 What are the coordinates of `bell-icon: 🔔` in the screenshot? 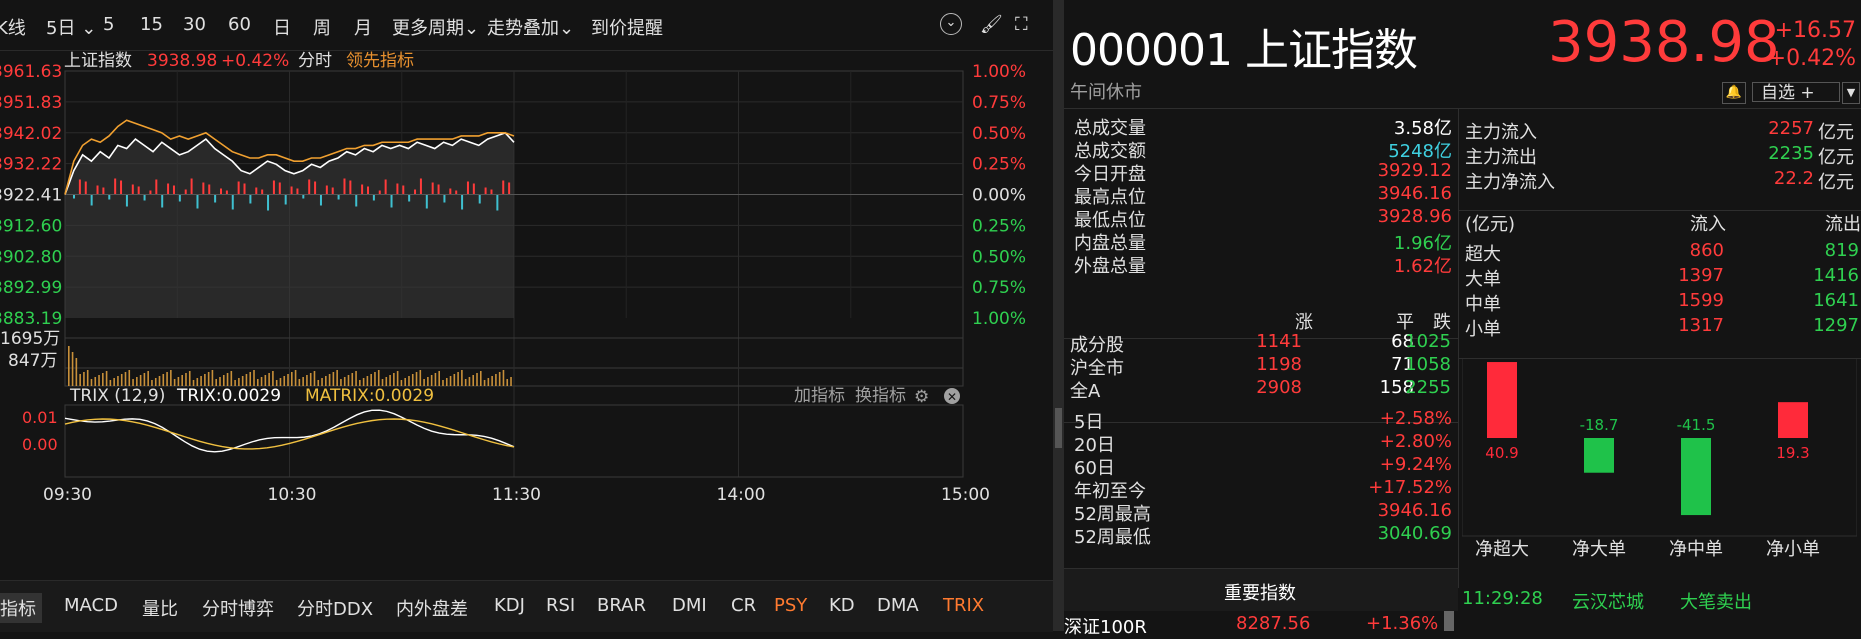 It's located at (1734, 93).